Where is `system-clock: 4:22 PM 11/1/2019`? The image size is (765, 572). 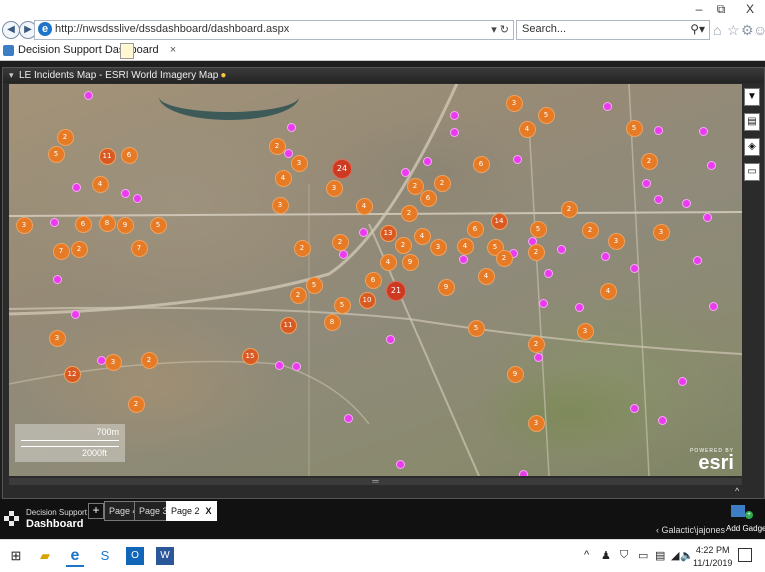 system-clock: 4:22 PM 11/1/2019 is located at coordinates (712, 557).